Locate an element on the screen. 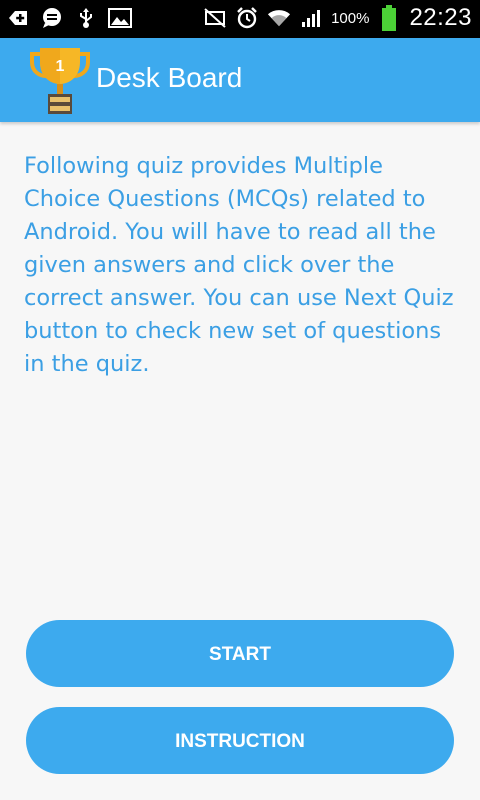 This screenshot has height=800, width=480. battery-icon is located at coordinates (389, 18).